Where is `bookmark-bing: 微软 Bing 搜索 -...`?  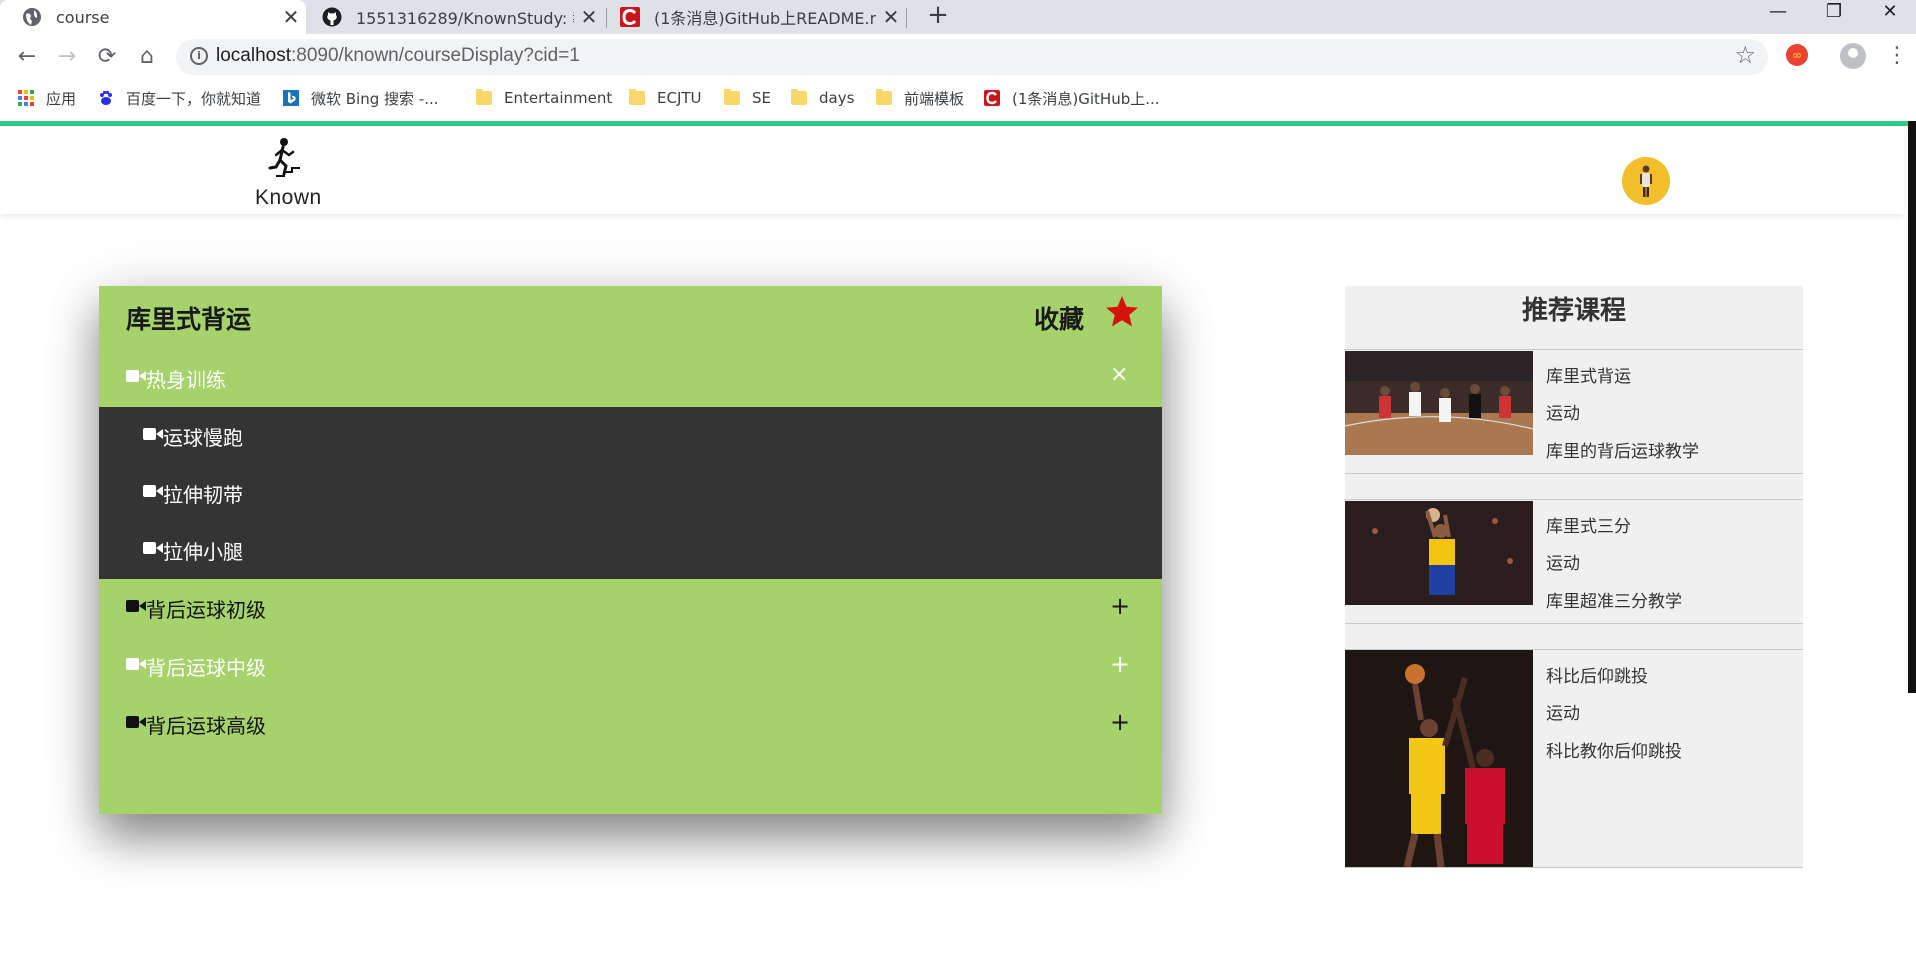 bookmark-bing: 微软 Bing 搜索 -... is located at coordinates (361, 98).